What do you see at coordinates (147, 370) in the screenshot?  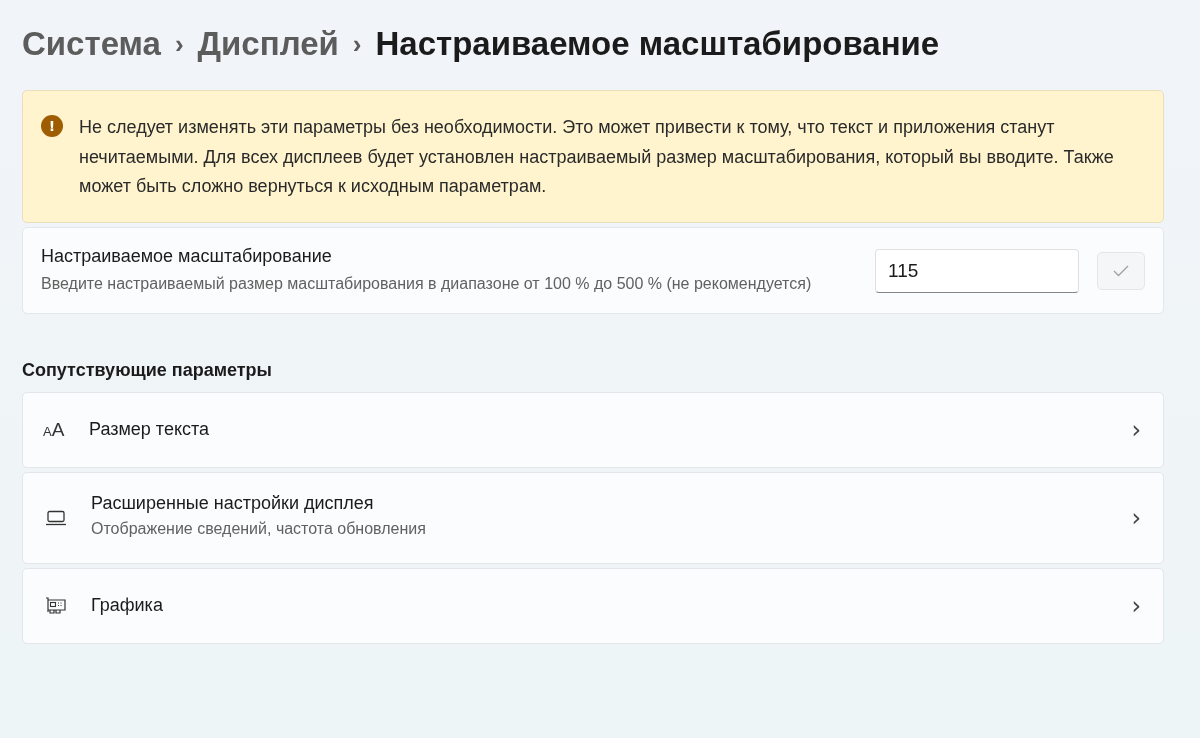 I see `section-heading: Сопутствующие параметры` at bounding box center [147, 370].